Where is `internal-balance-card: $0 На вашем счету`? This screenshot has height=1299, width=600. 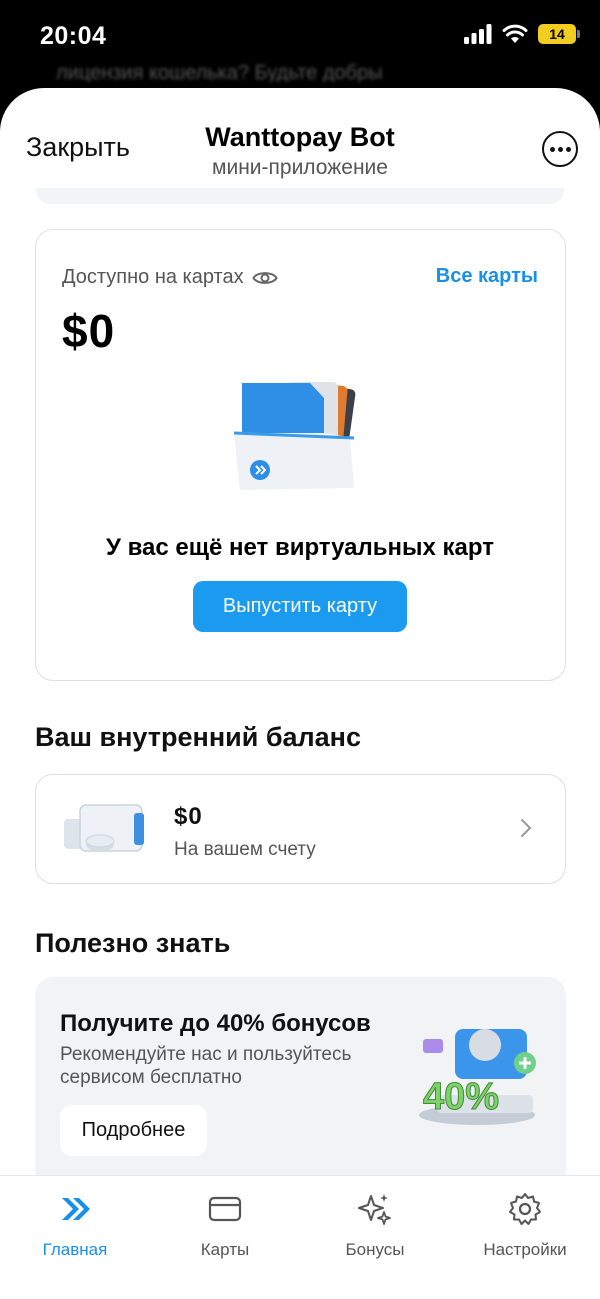
internal-balance-card: $0 На вашем счету is located at coordinates (300, 829).